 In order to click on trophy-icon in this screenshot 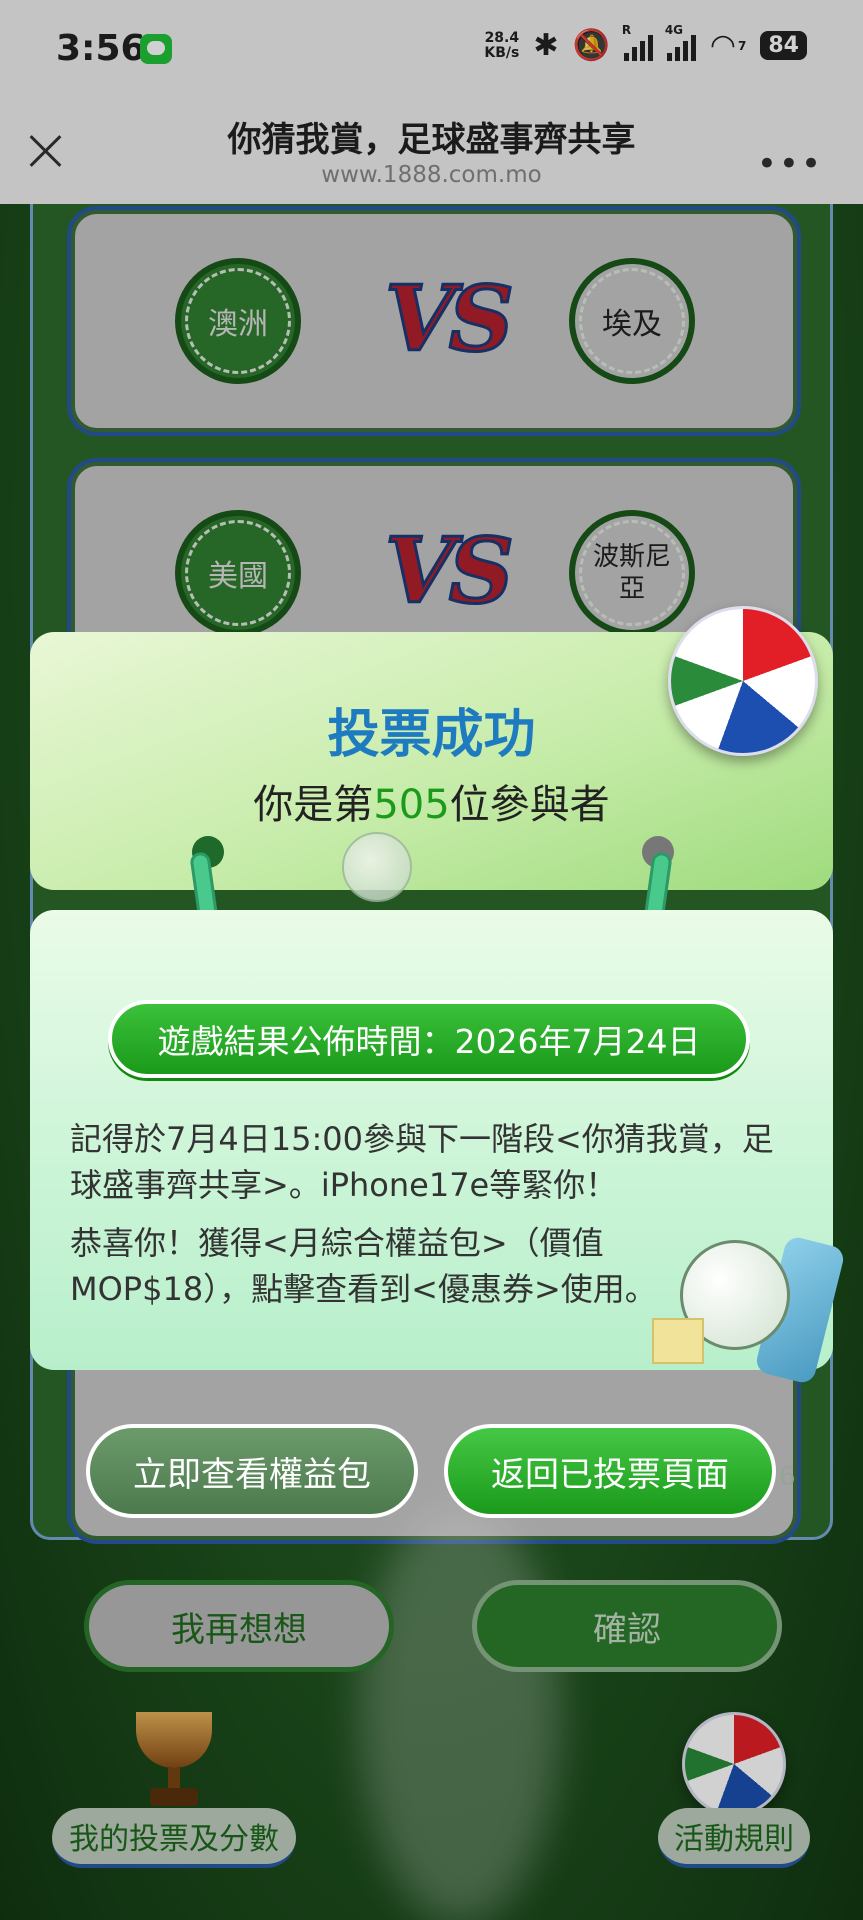, I will do `click(174, 1760)`.